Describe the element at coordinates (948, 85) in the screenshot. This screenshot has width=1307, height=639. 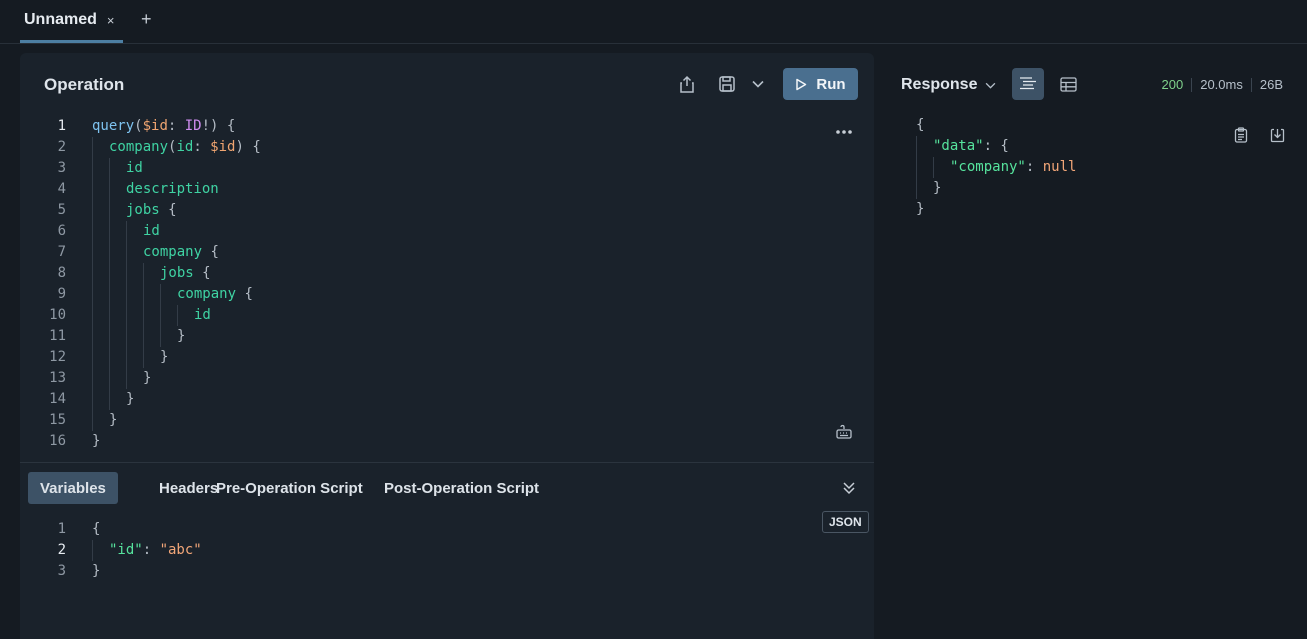
I see `response-dropdown: Response` at that location.